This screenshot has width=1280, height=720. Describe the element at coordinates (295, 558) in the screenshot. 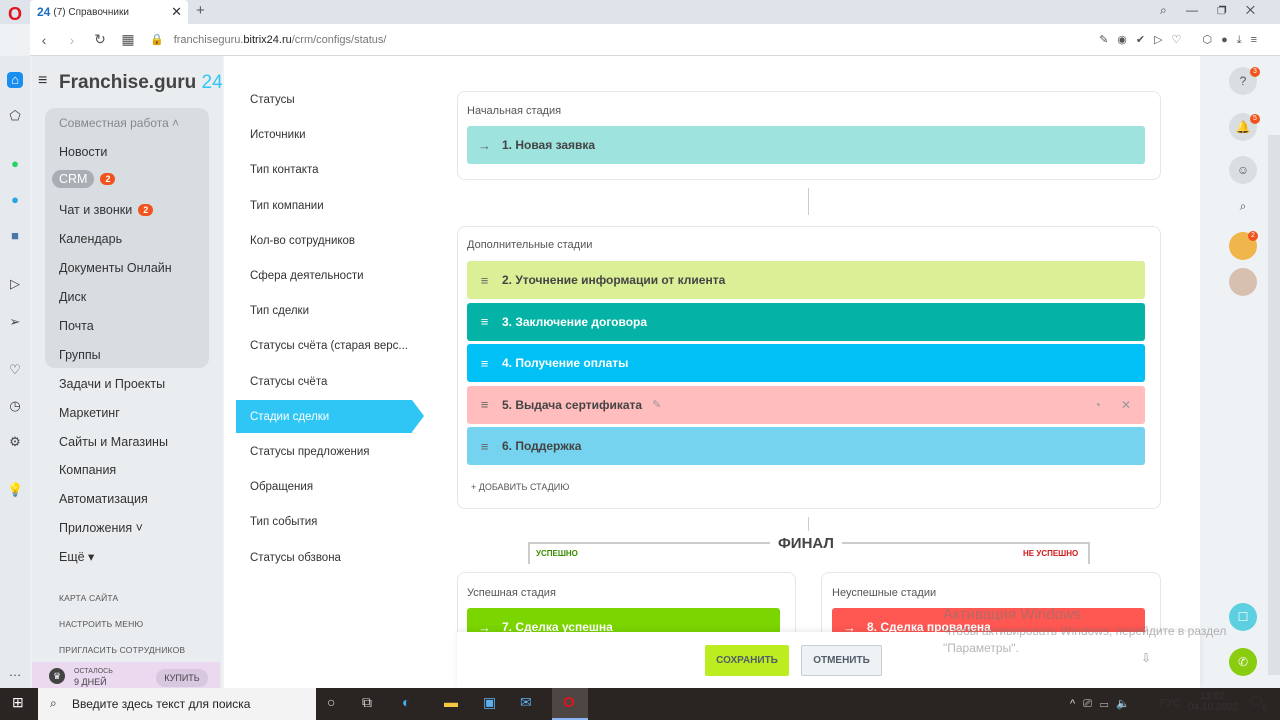

I see `settings-menu-item: Статусы обзвона` at that location.